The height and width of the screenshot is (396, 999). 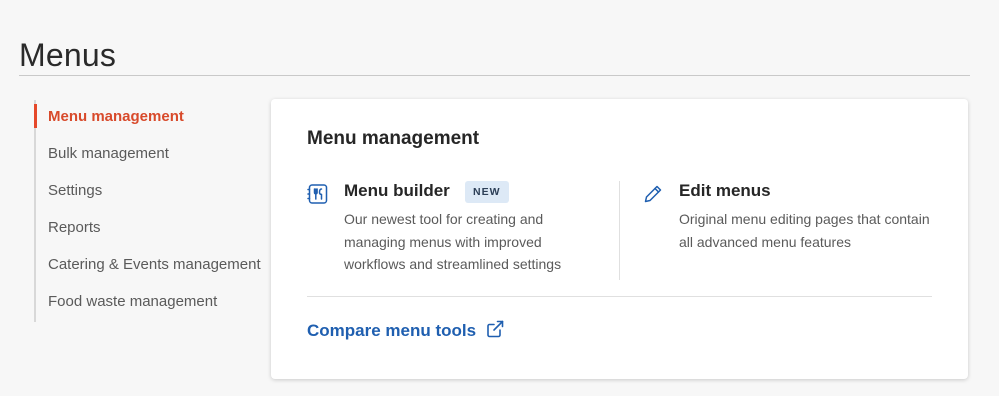 What do you see at coordinates (68, 55) in the screenshot?
I see `page-title: Menus` at bounding box center [68, 55].